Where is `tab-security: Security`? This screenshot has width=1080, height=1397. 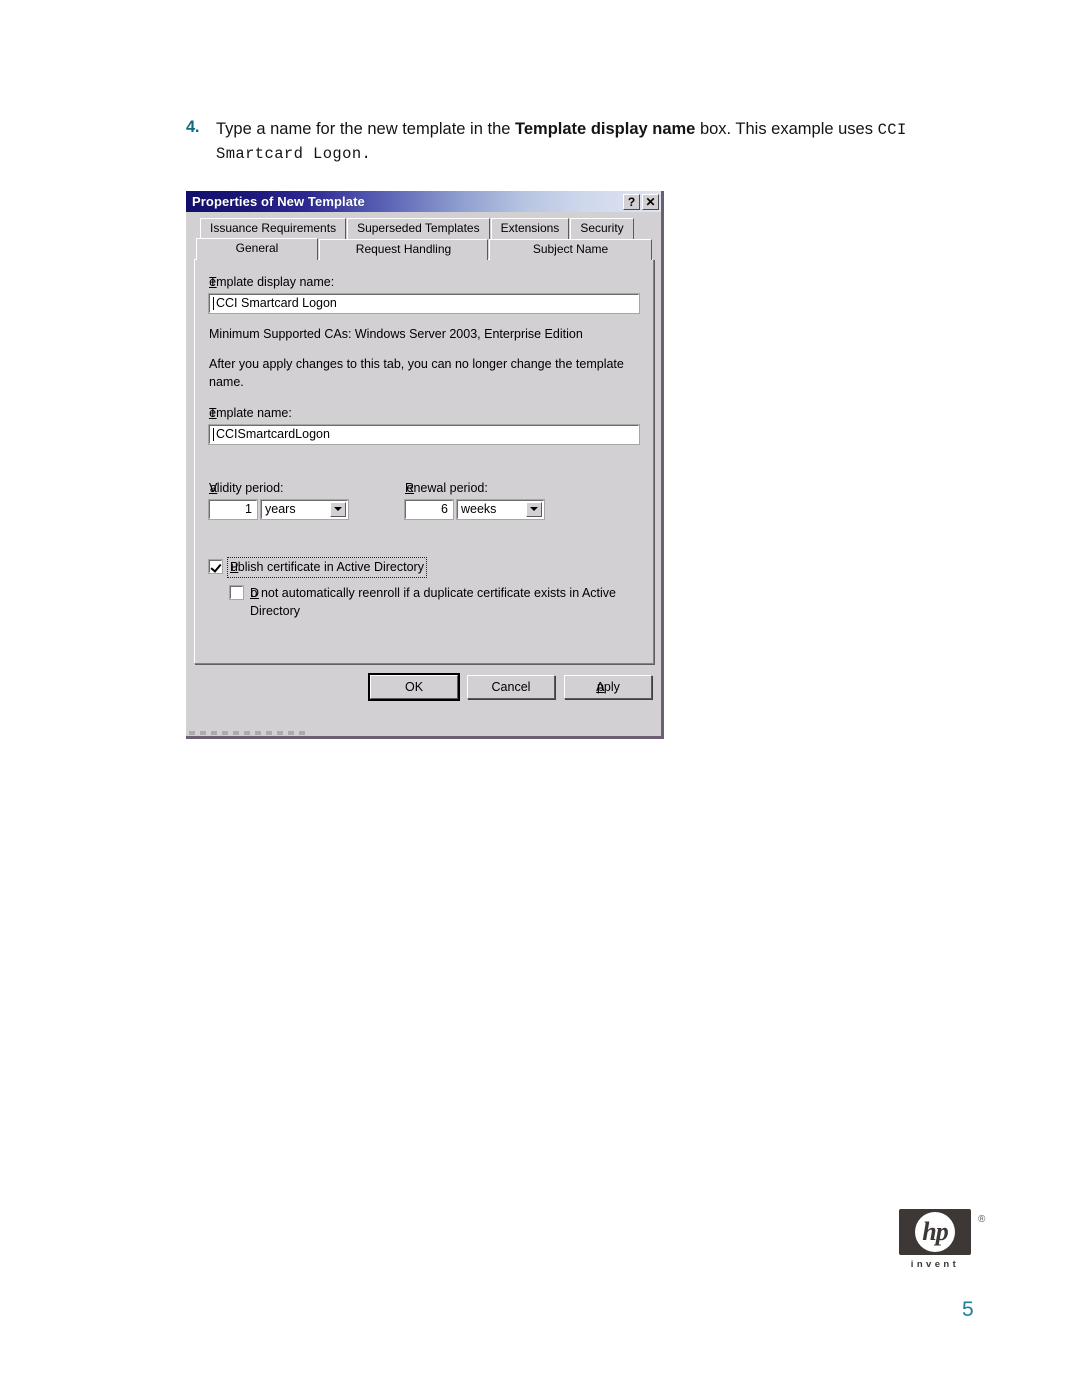
tab-security: Security is located at coordinates (602, 228).